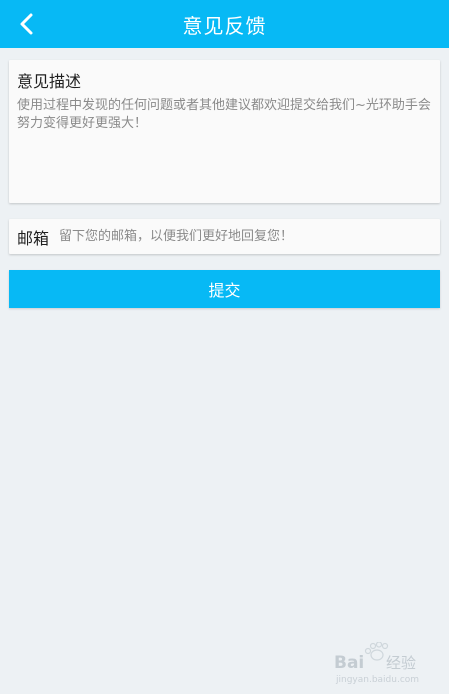  I want to click on submit-button: 提交, so click(224, 289).